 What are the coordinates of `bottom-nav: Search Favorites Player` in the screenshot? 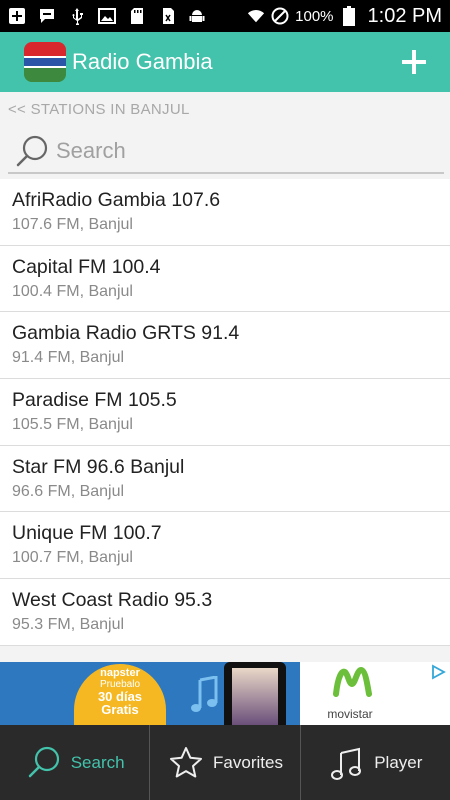 It's located at (225, 762).